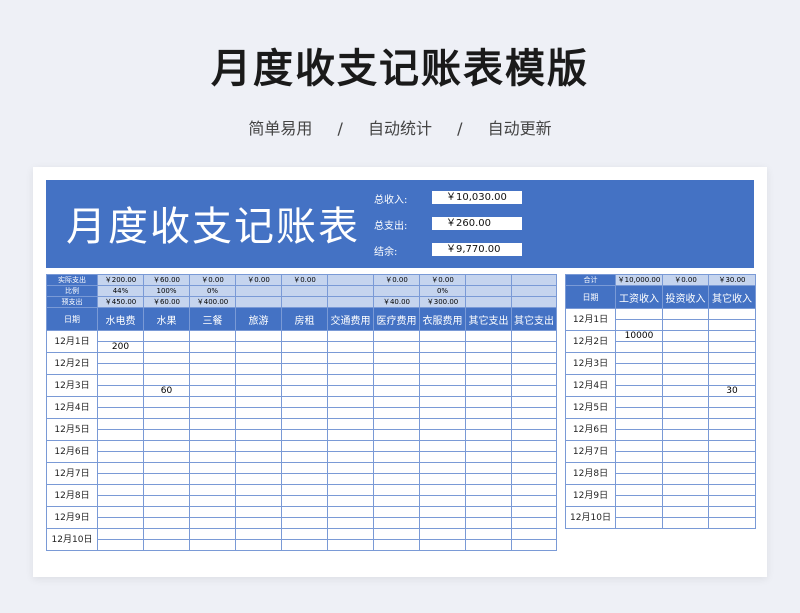  I want to click on balance-value: ￥9,770.00, so click(477, 249).